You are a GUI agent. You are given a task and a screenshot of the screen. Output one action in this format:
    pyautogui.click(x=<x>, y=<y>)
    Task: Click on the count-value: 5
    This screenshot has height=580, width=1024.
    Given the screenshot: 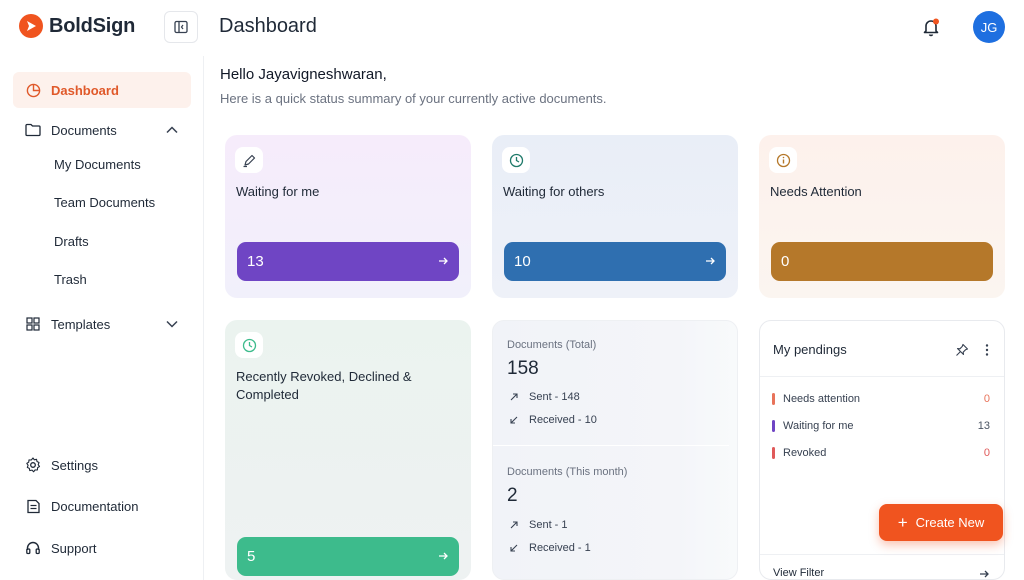 What is the action you would take?
    pyautogui.click(x=251, y=556)
    